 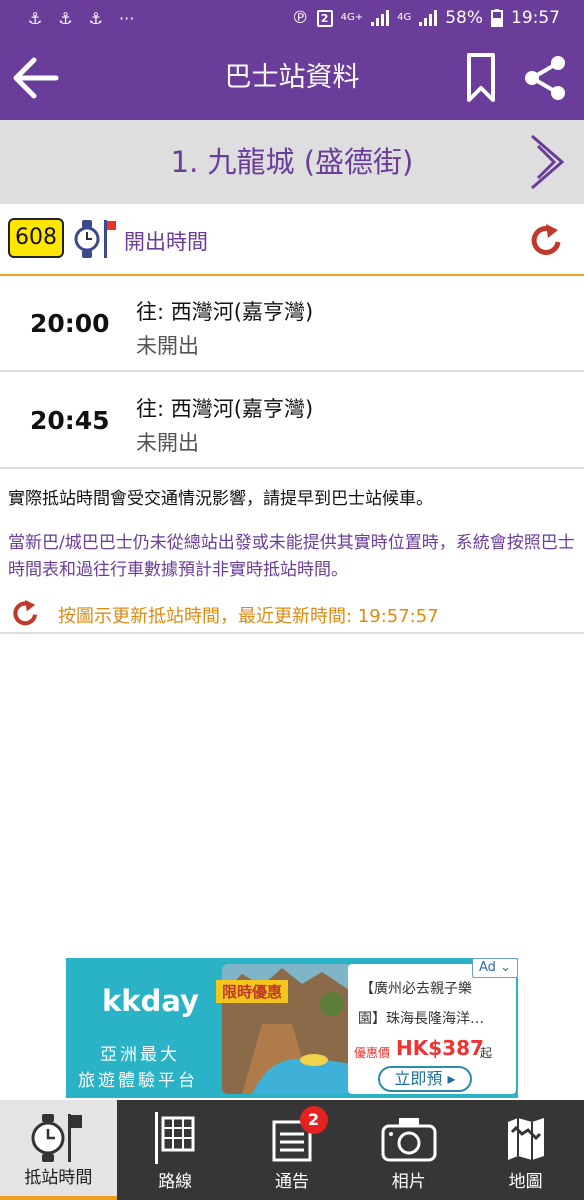 What do you see at coordinates (481, 78) in the screenshot?
I see `bookmark-icon` at bounding box center [481, 78].